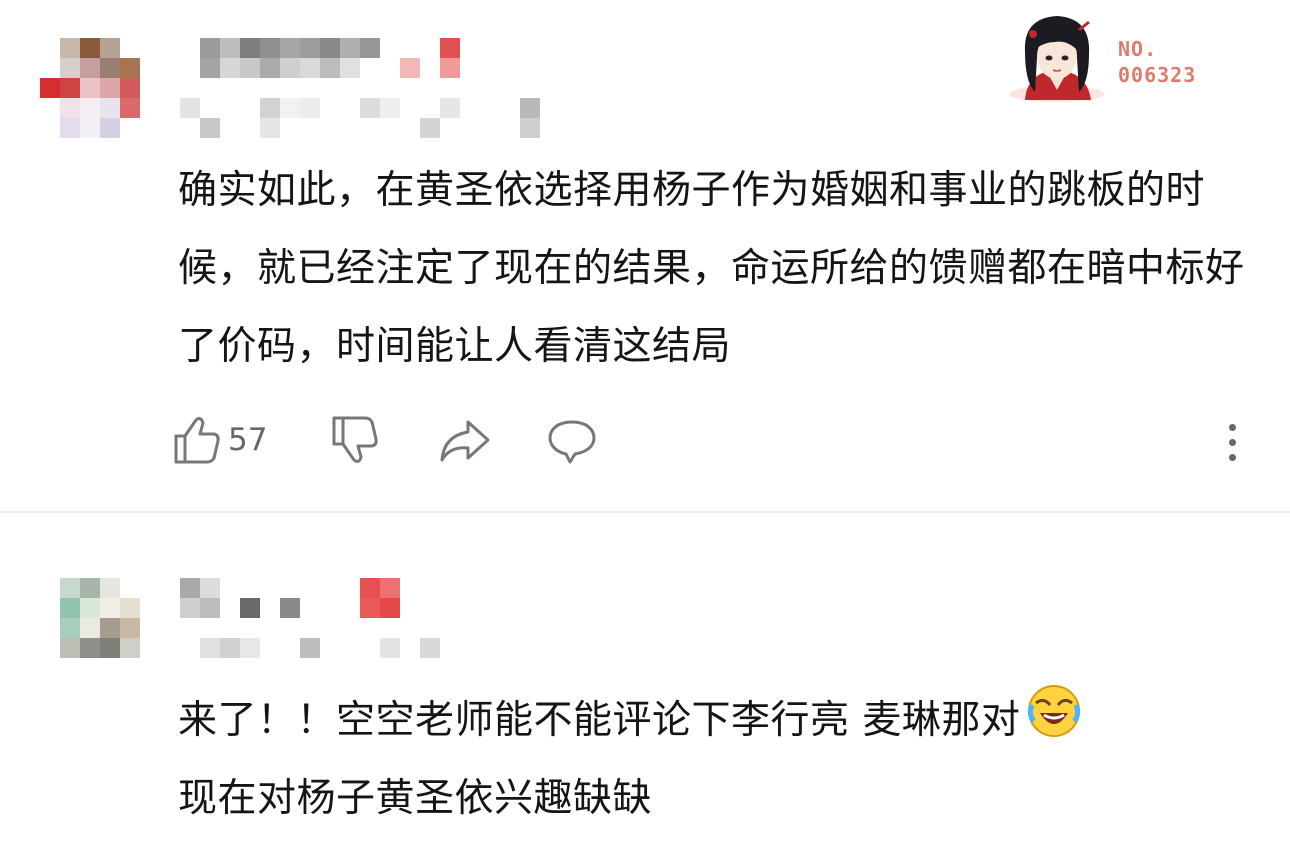  Describe the element at coordinates (415, 798) in the screenshot. I see `comment-text-line2: 现在对杨子黄圣依兴趣缺缺` at that location.